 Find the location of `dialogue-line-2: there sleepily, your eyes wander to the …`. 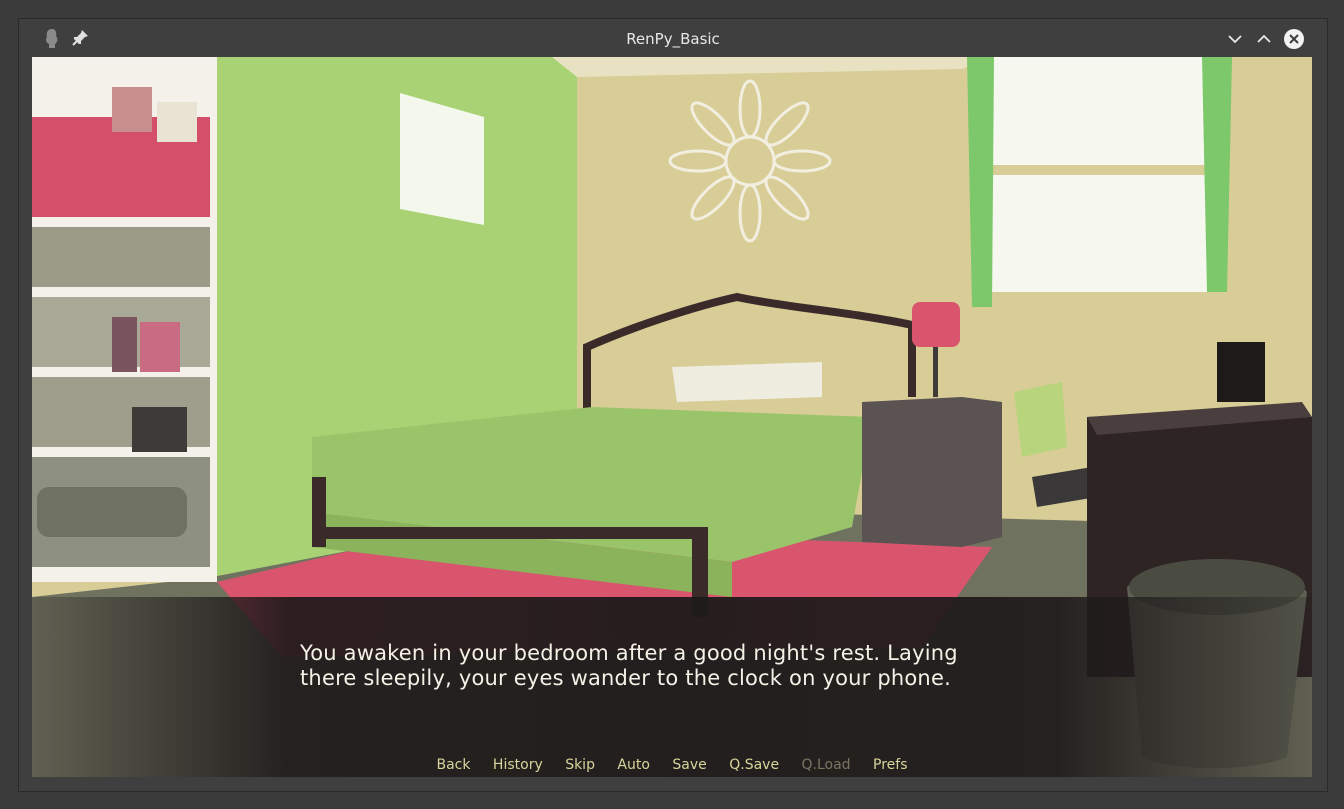

dialogue-line-2: there sleepily, your eyes wander to the … is located at coordinates (625, 678).